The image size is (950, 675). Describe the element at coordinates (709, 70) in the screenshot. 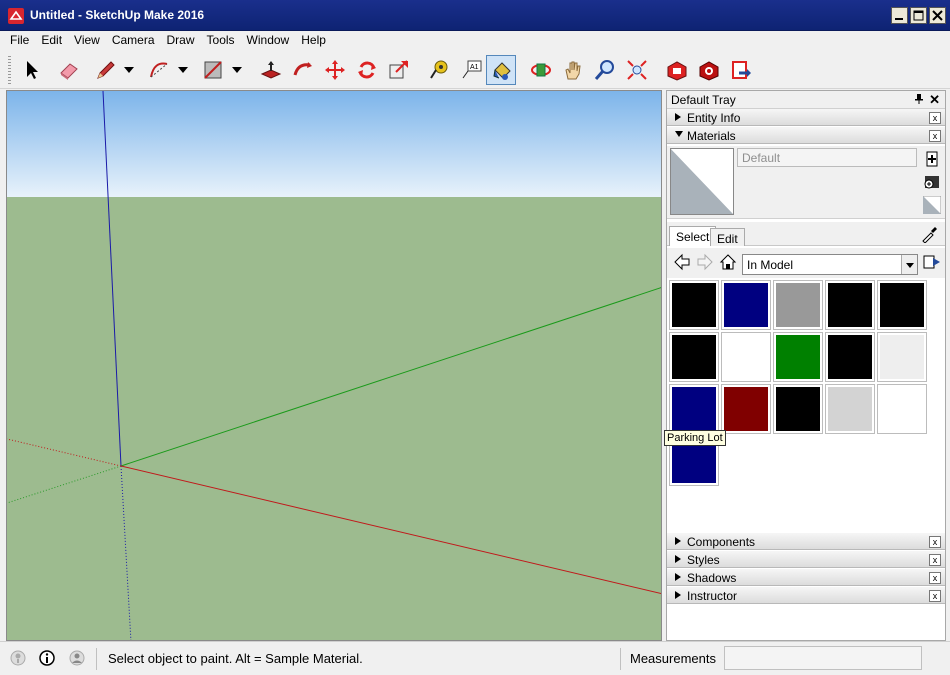

I see `extension-warehouse-tool-button` at that location.